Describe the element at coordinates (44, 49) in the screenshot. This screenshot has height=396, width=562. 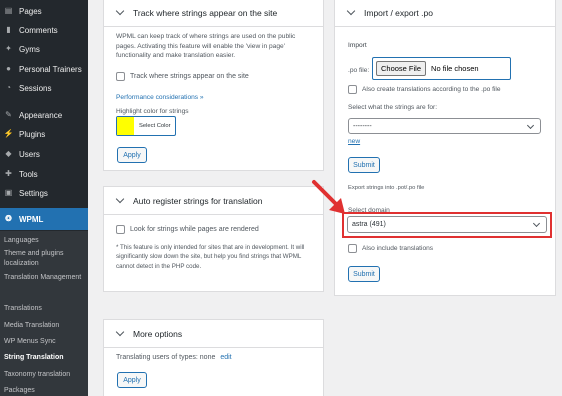
I see `sidebar-item-gyms: ✦ Gyms` at that location.